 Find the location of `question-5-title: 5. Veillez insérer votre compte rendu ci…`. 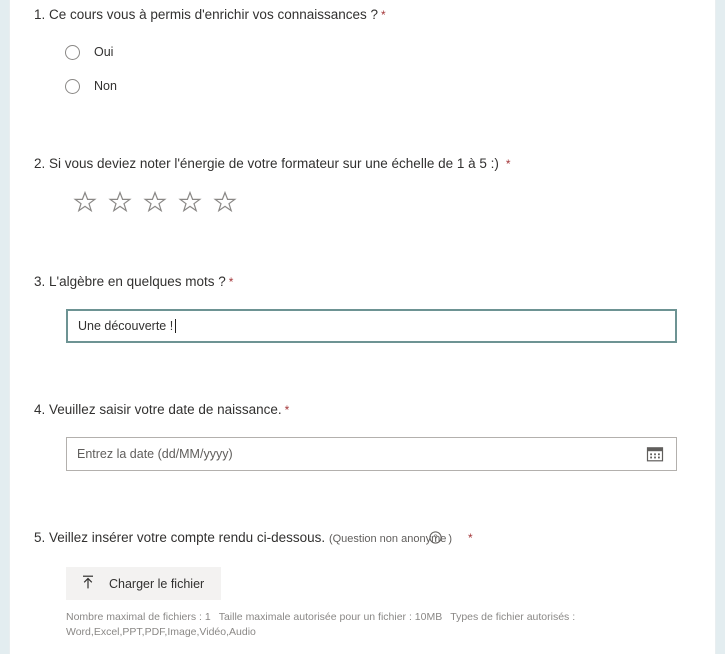

question-5-title: 5. Veillez insérer votre compte rendu ci… is located at coordinates (362, 539).